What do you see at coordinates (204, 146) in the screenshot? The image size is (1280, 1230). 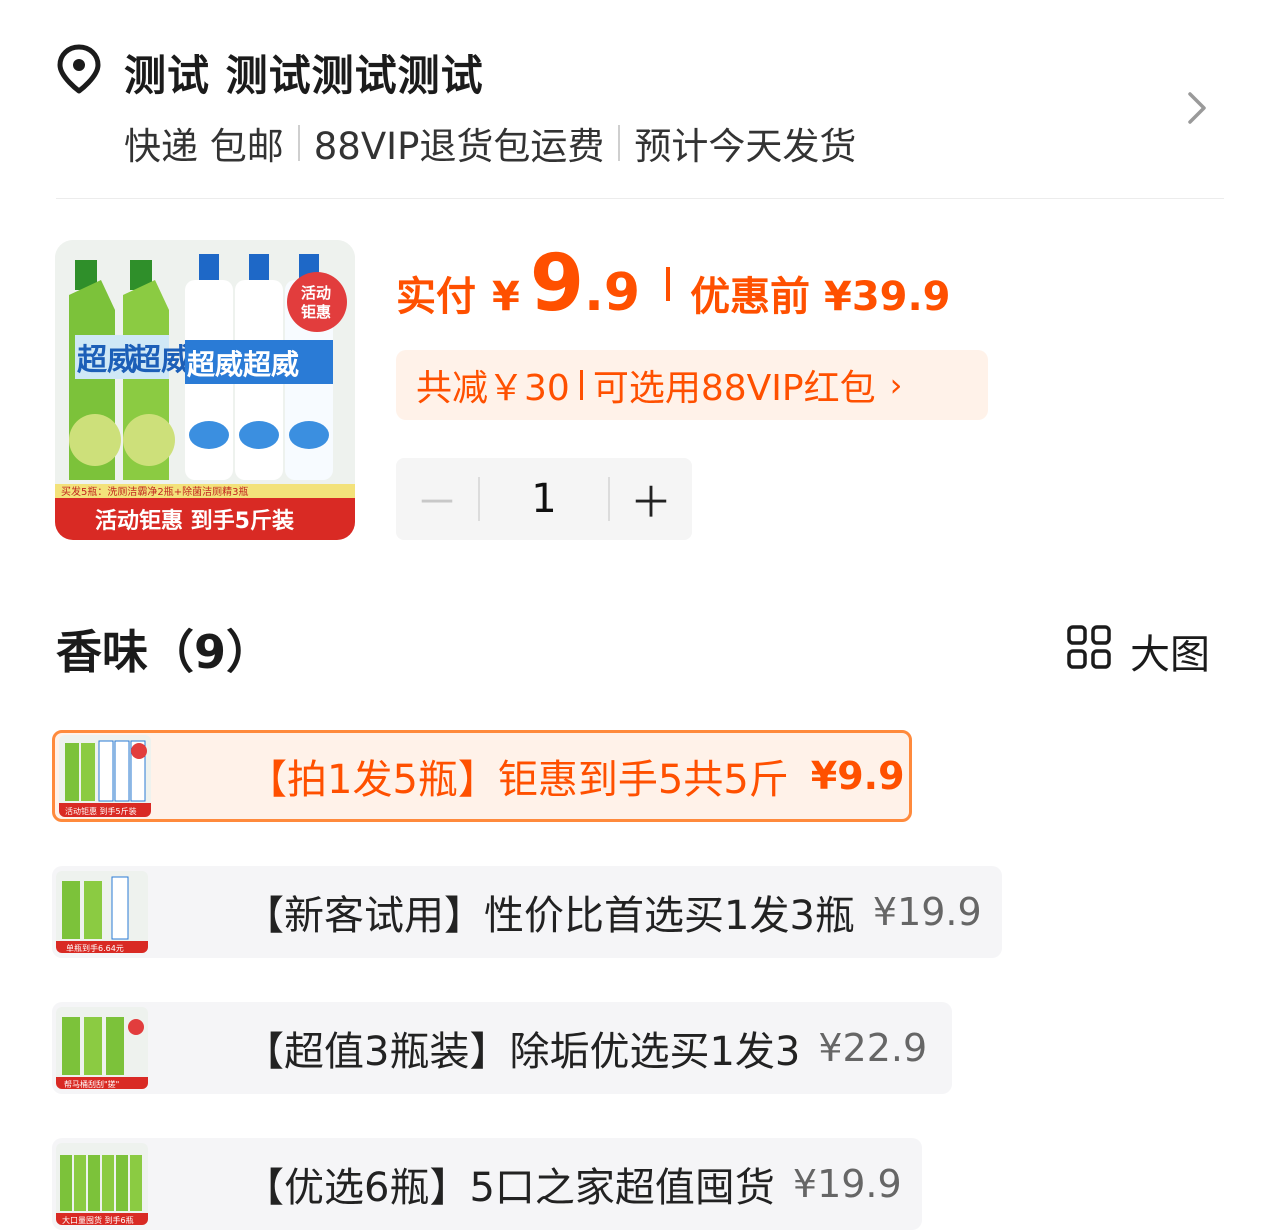 I see `shipping-method: 快递 包邮` at bounding box center [204, 146].